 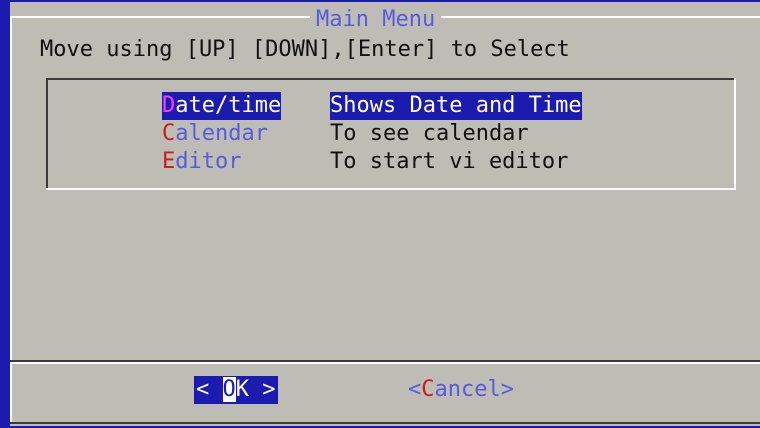 What do you see at coordinates (391, 79) in the screenshot?
I see `menu-border-top` at bounding box center [391, 79].